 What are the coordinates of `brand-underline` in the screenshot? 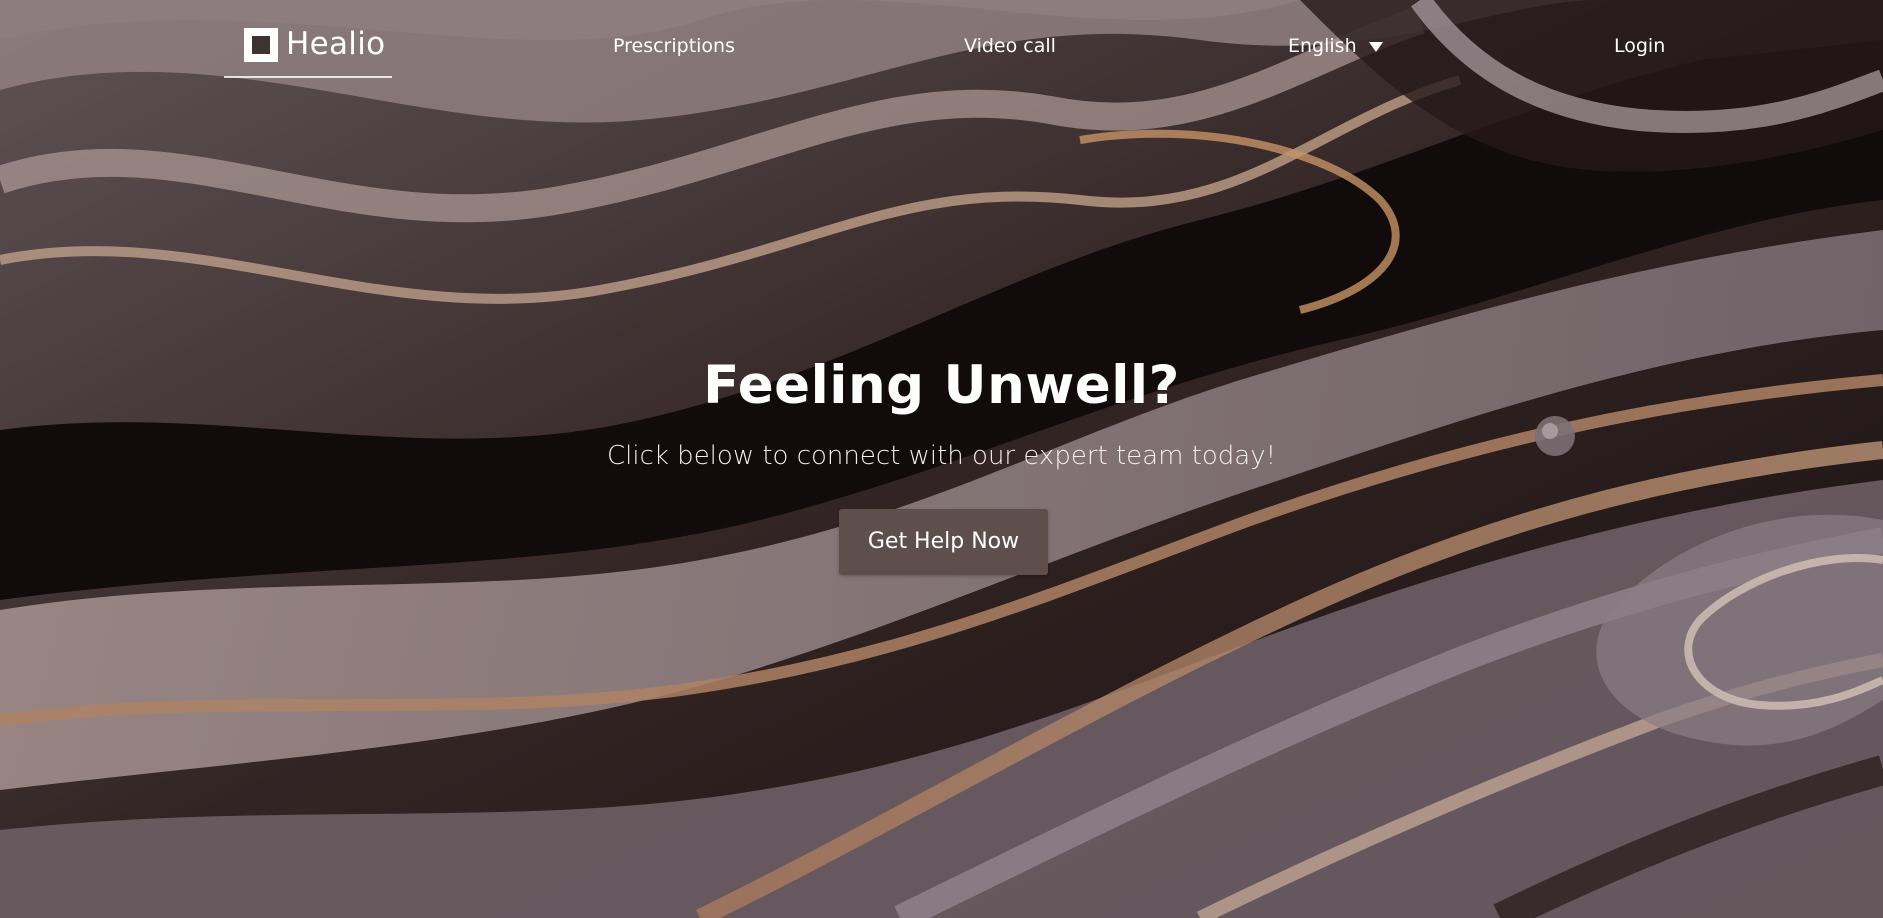 It's located at (308, 77).